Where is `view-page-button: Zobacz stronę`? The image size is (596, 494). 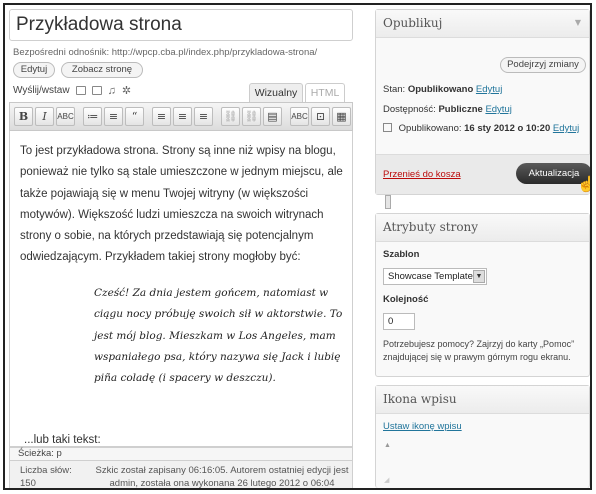 view-page-button: Zobacz stronę is located at coordinates (102, 70).